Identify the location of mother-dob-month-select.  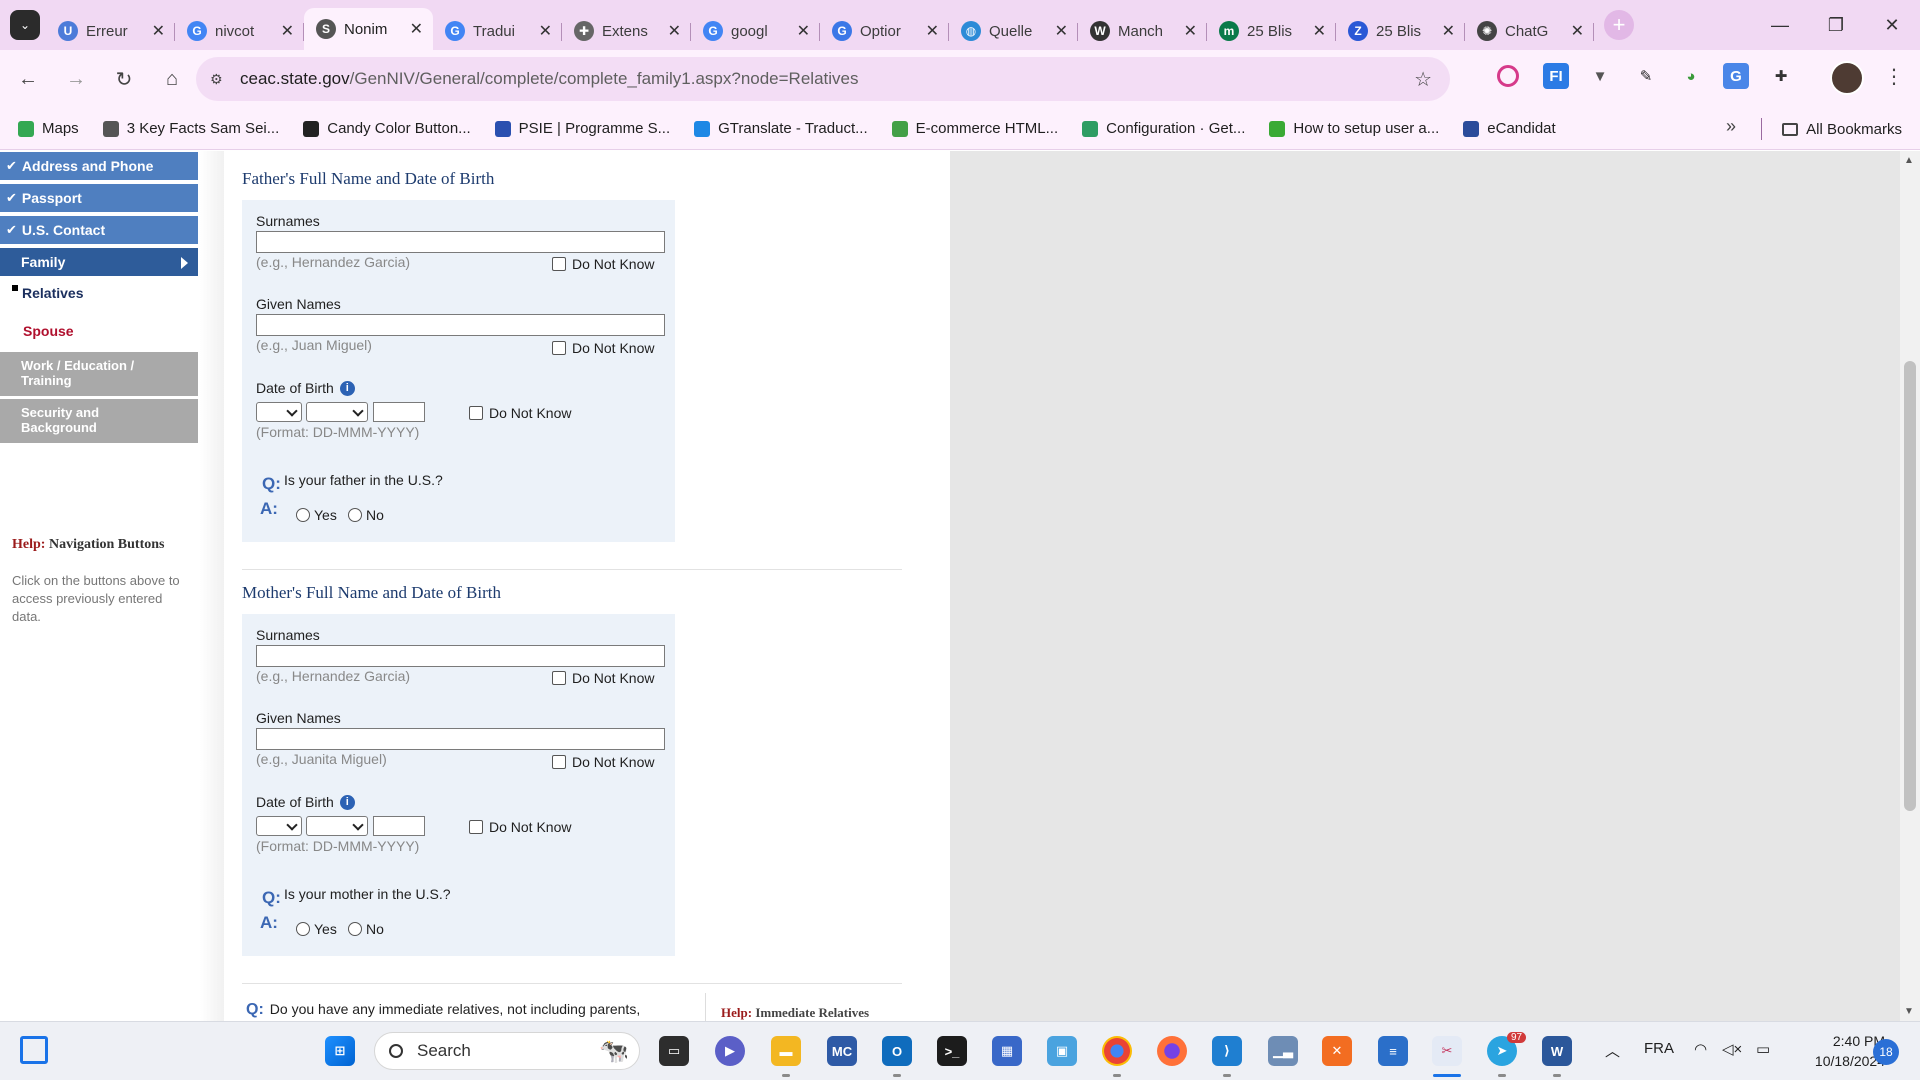
(337, 826).